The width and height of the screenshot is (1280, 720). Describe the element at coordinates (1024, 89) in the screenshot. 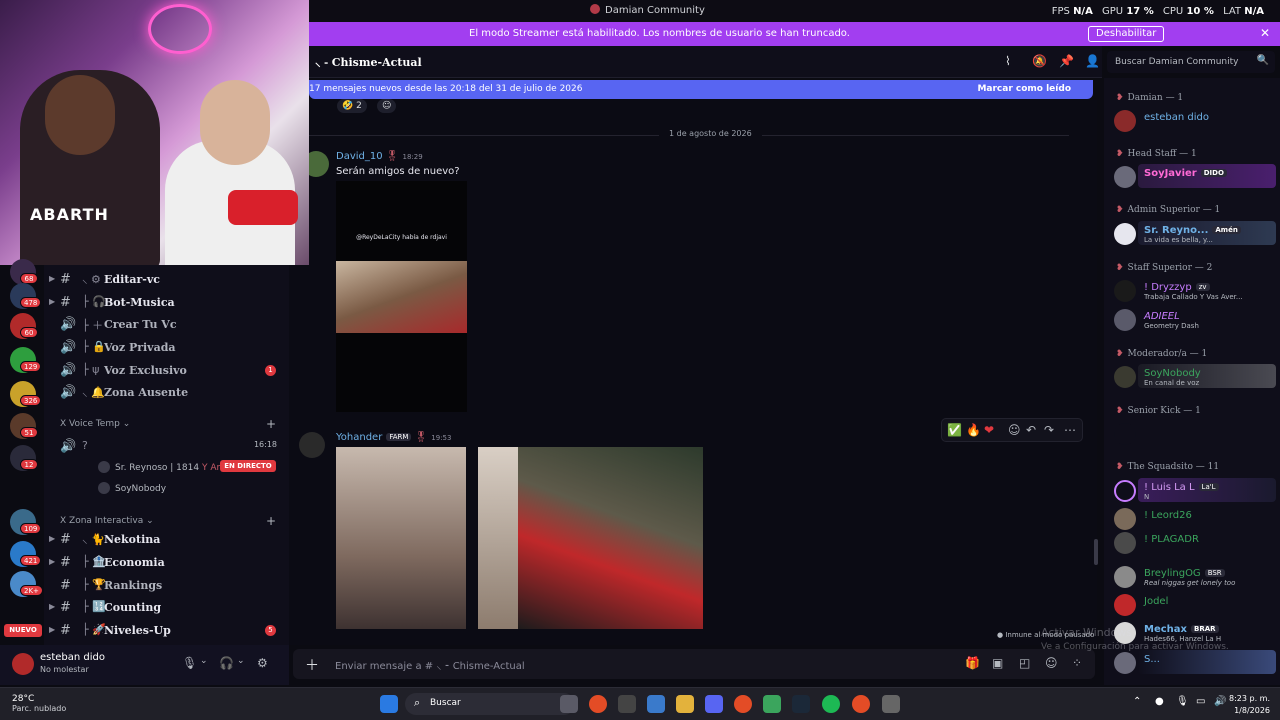

I see `mark-read-button: Marcar como leído` at that location.